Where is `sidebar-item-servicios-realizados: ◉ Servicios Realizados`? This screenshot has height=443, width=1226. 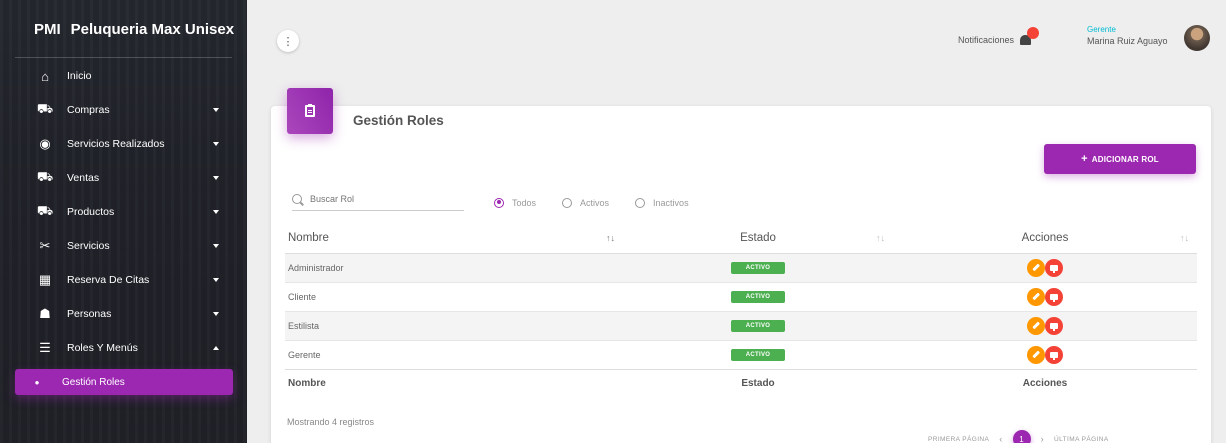 sidebar-item-servicios-realizados: ◉ Servicios Realizados is located at coordinates (123, 144).